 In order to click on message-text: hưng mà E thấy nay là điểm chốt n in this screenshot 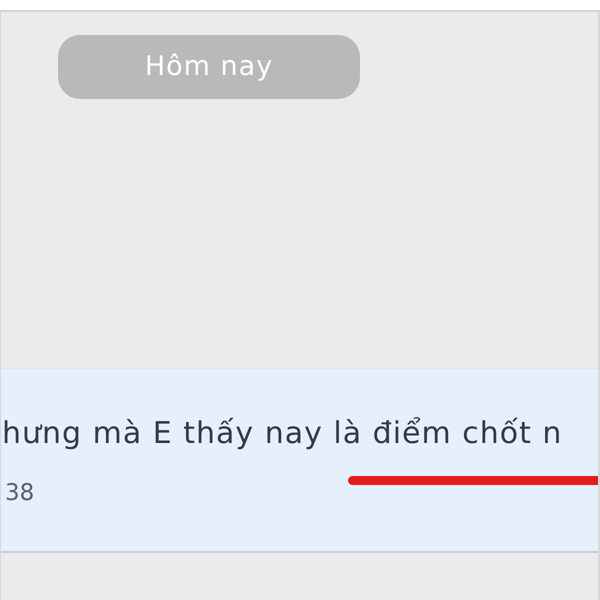, I will do `click(282, 434)`.